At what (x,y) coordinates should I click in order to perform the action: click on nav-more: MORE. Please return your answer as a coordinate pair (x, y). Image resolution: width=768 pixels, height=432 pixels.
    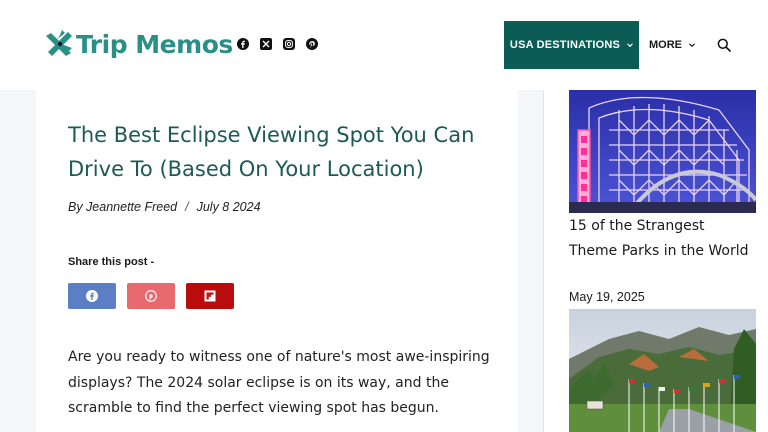
    Looking at the image, I should click on (672, 45).